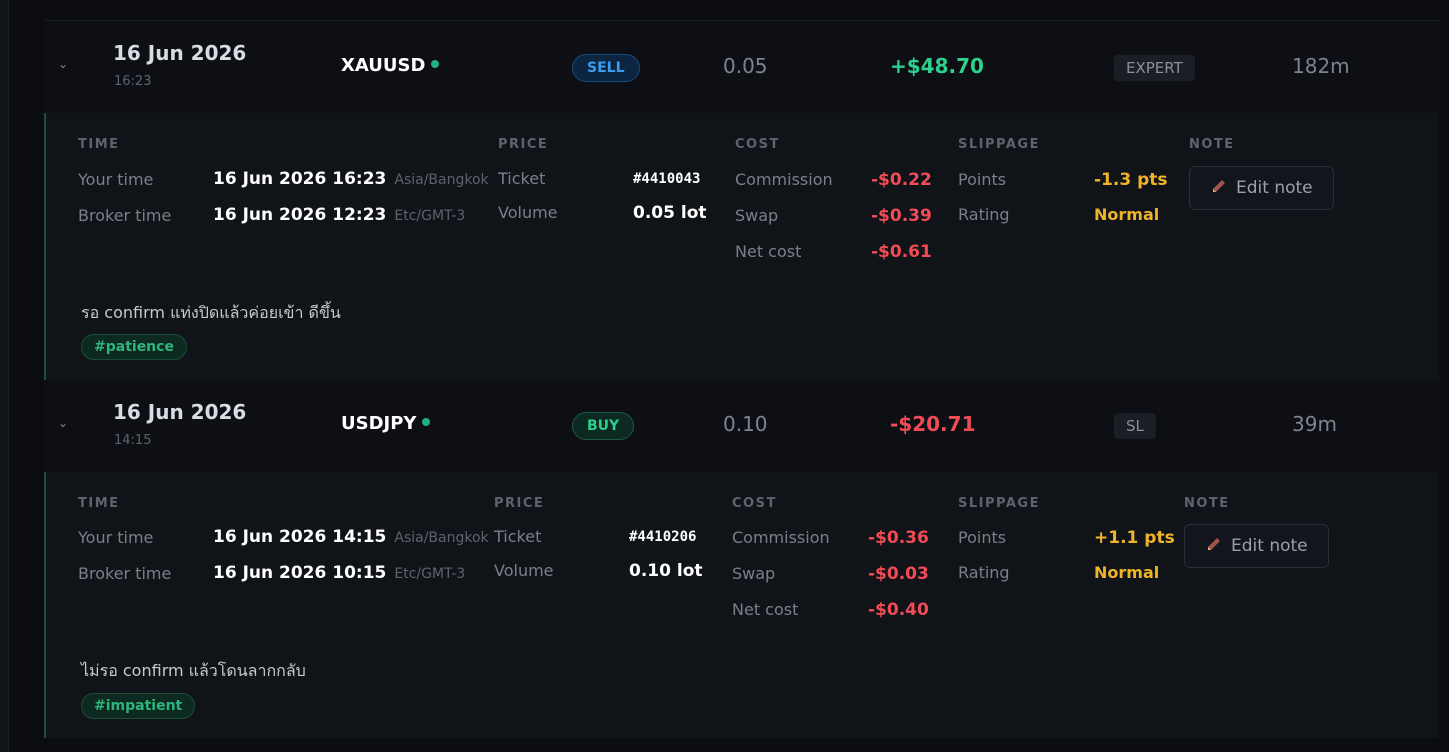 The image size is (1449, 752). What do you see at coordinates (133, 81) in the screenshot?
I see `trade-time: 16:23` at bounding box center [133, 81].